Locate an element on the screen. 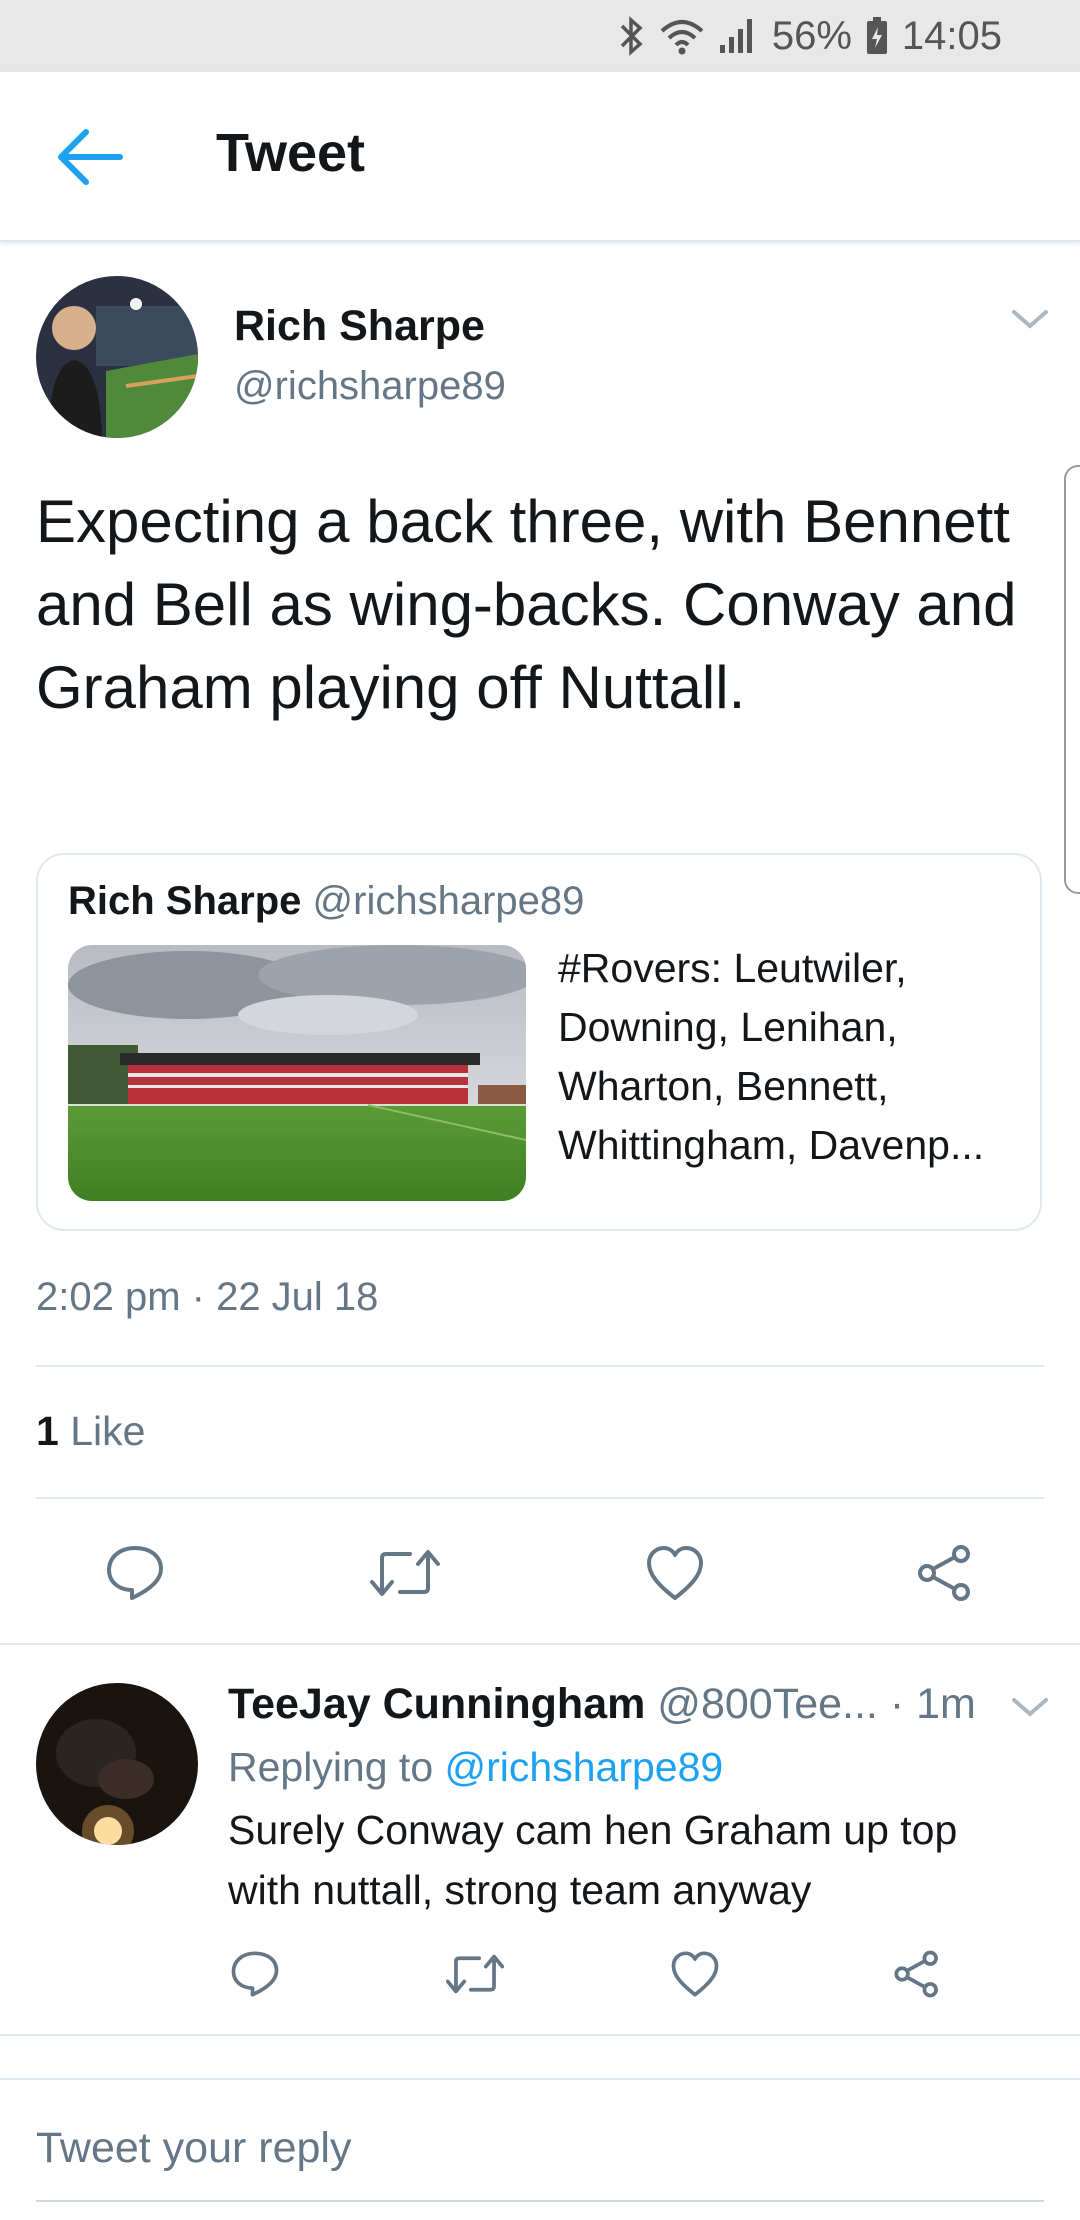 The height and width of the screenshot is (2220, 1080). replying-to-link: @richsharpe89 is located at coordinates (584, 1767).